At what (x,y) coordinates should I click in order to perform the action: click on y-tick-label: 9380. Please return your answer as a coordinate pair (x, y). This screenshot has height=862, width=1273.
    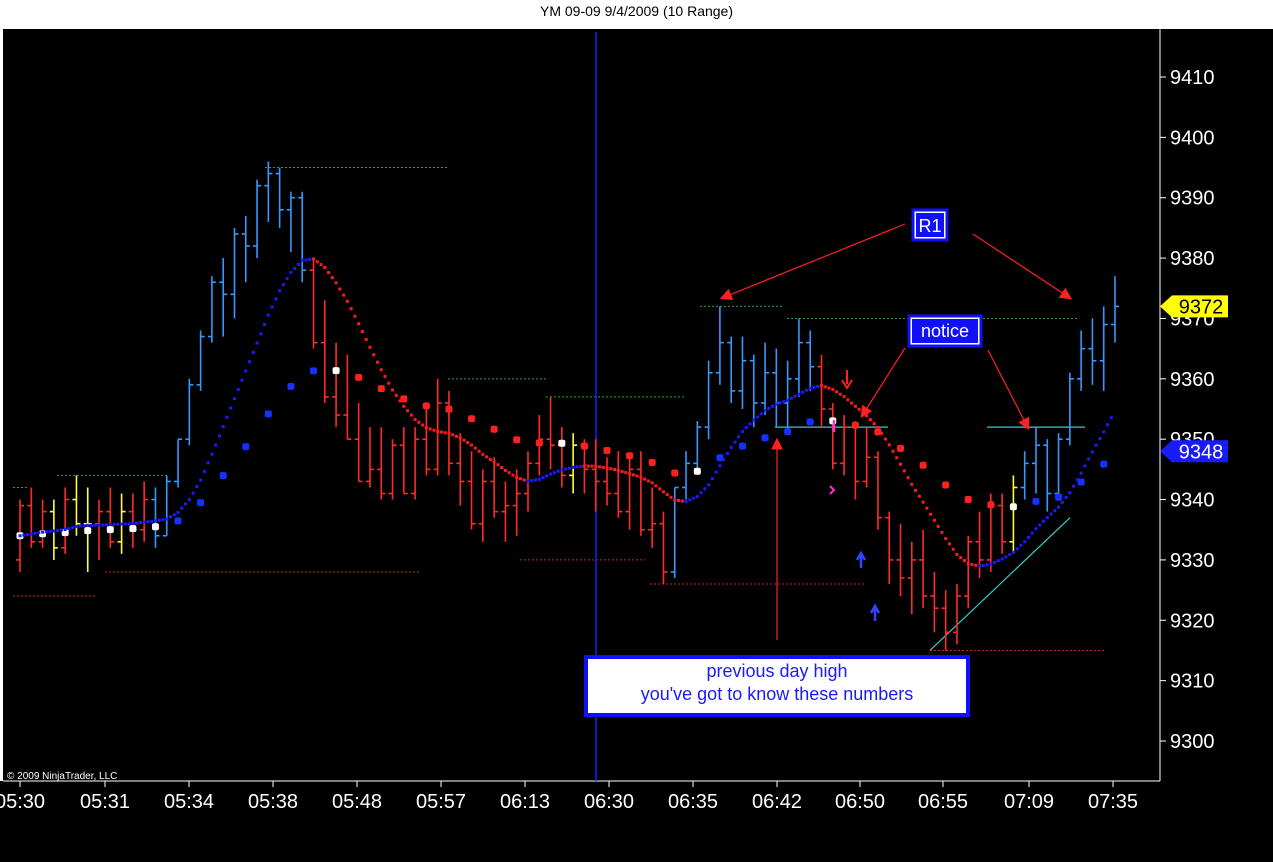
    Looking at the image, I should click on (1192, 259).